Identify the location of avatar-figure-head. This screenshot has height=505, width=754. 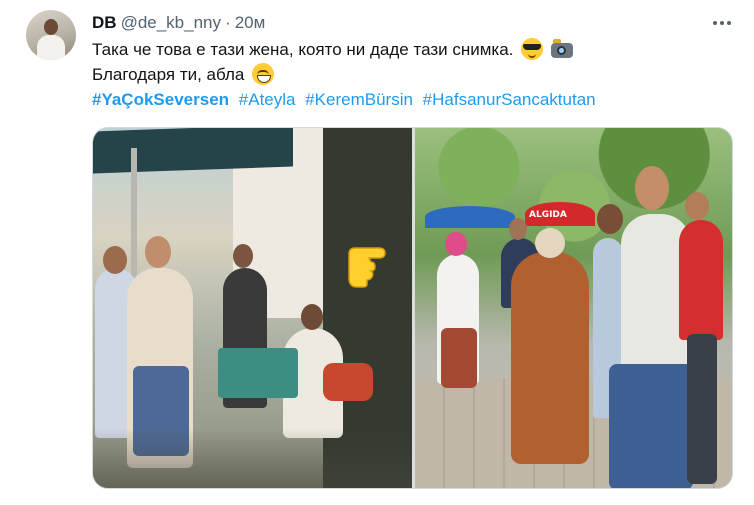
(51, 27).